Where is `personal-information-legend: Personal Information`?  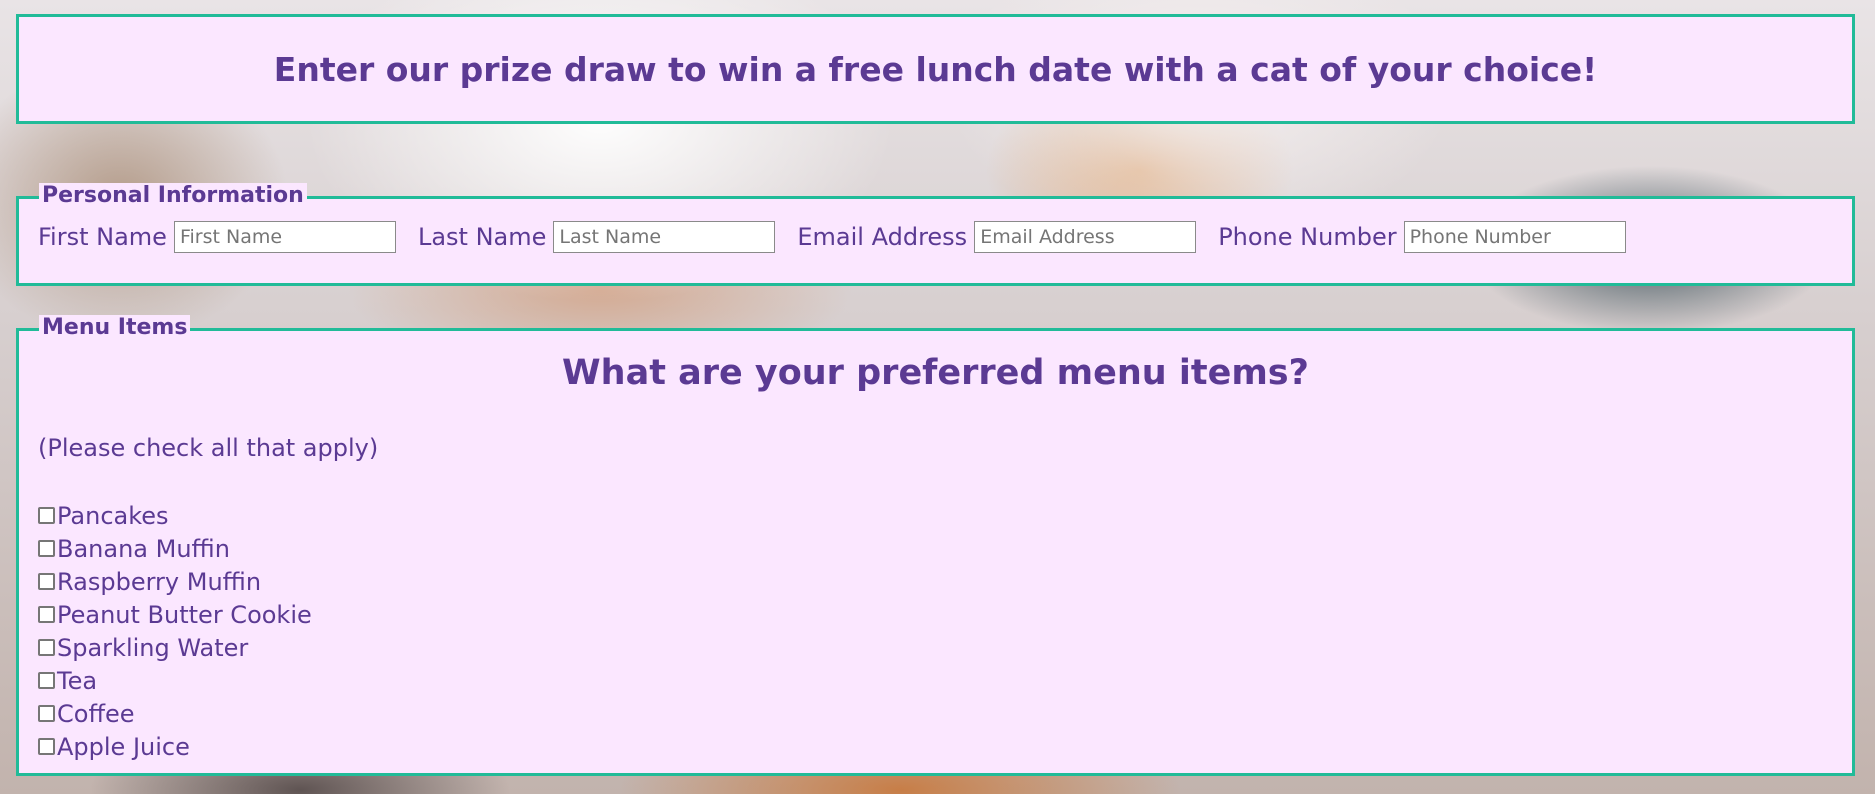 personal-information-legend: Personal Information is located at coordinates (173, 196).